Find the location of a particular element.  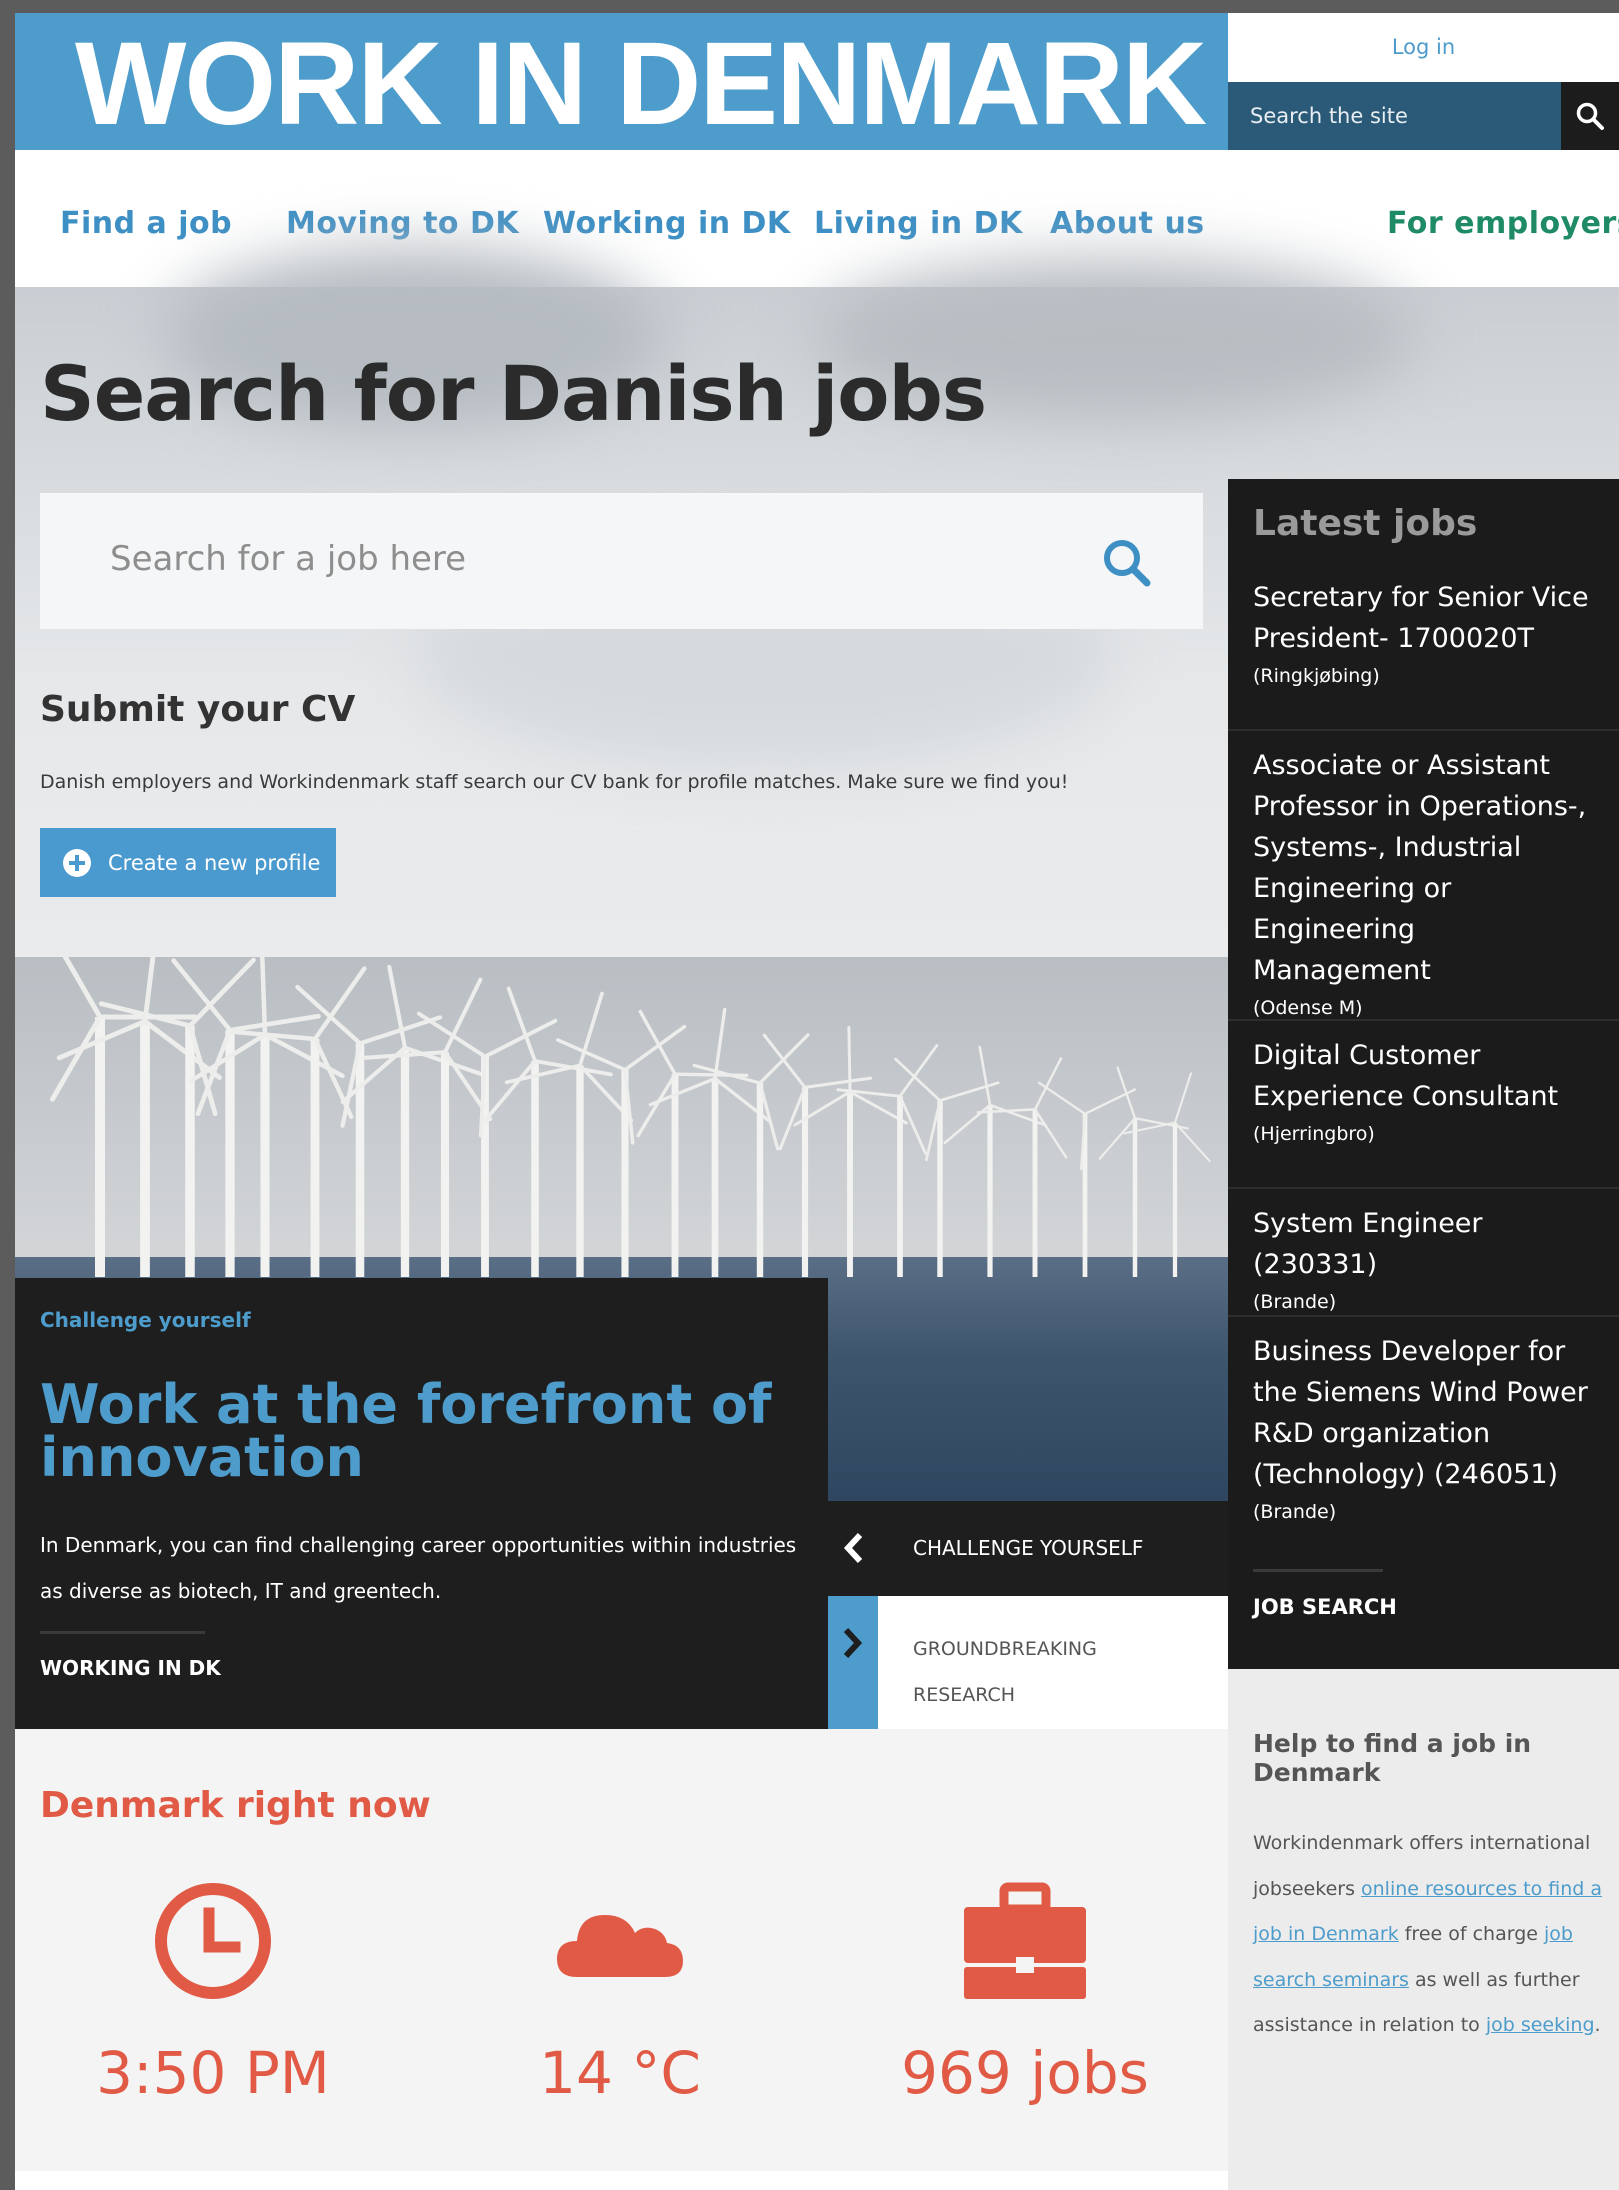

tab-active-strip is located at coordinates (853, 1668).